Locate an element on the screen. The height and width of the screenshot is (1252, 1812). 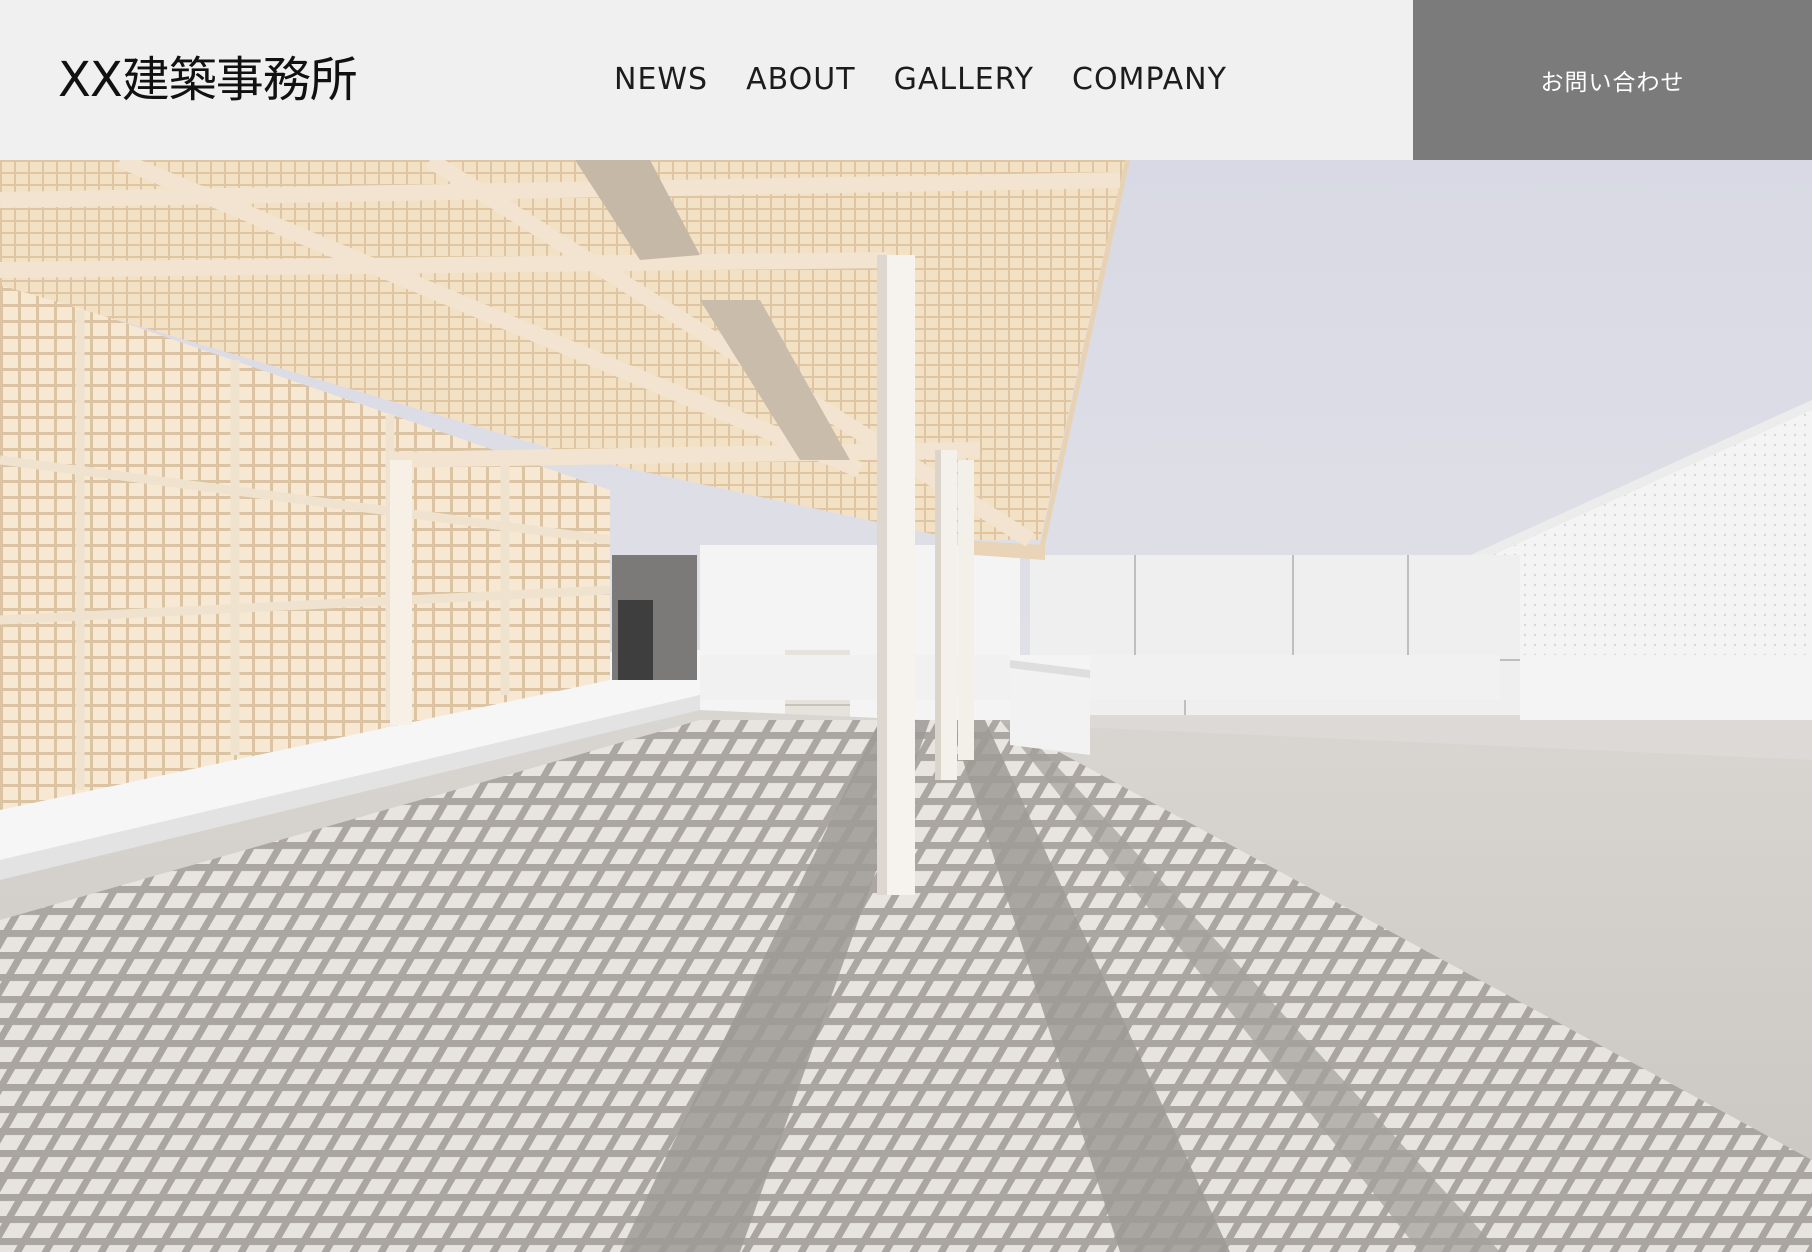
main-nav: NEWS ABOUT GALLERY COMPANY is located at coordinates (920, 80).